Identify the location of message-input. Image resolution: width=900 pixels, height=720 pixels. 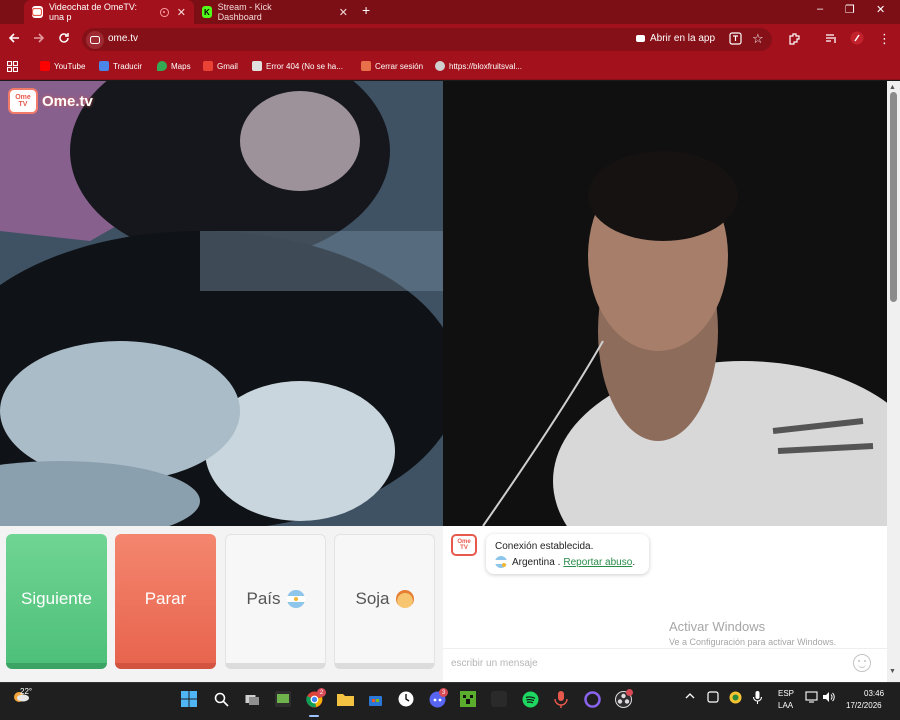
(646, 663).